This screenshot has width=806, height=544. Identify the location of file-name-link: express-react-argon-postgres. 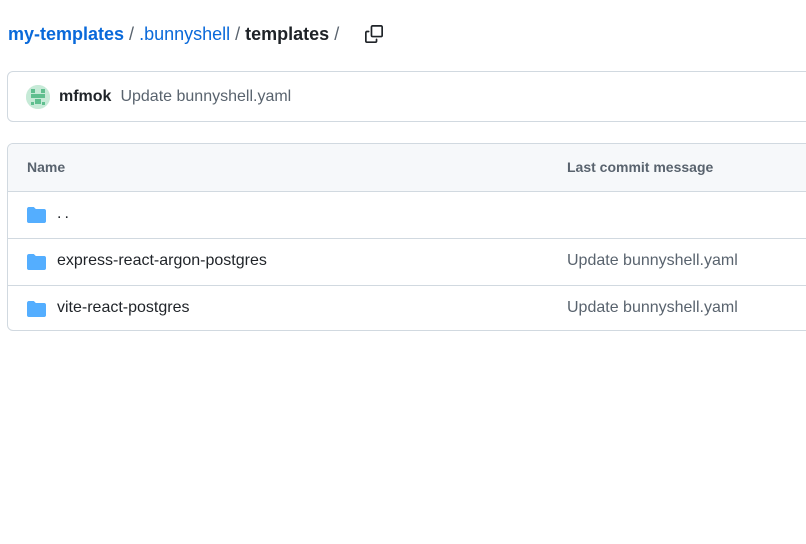
(162, 261).